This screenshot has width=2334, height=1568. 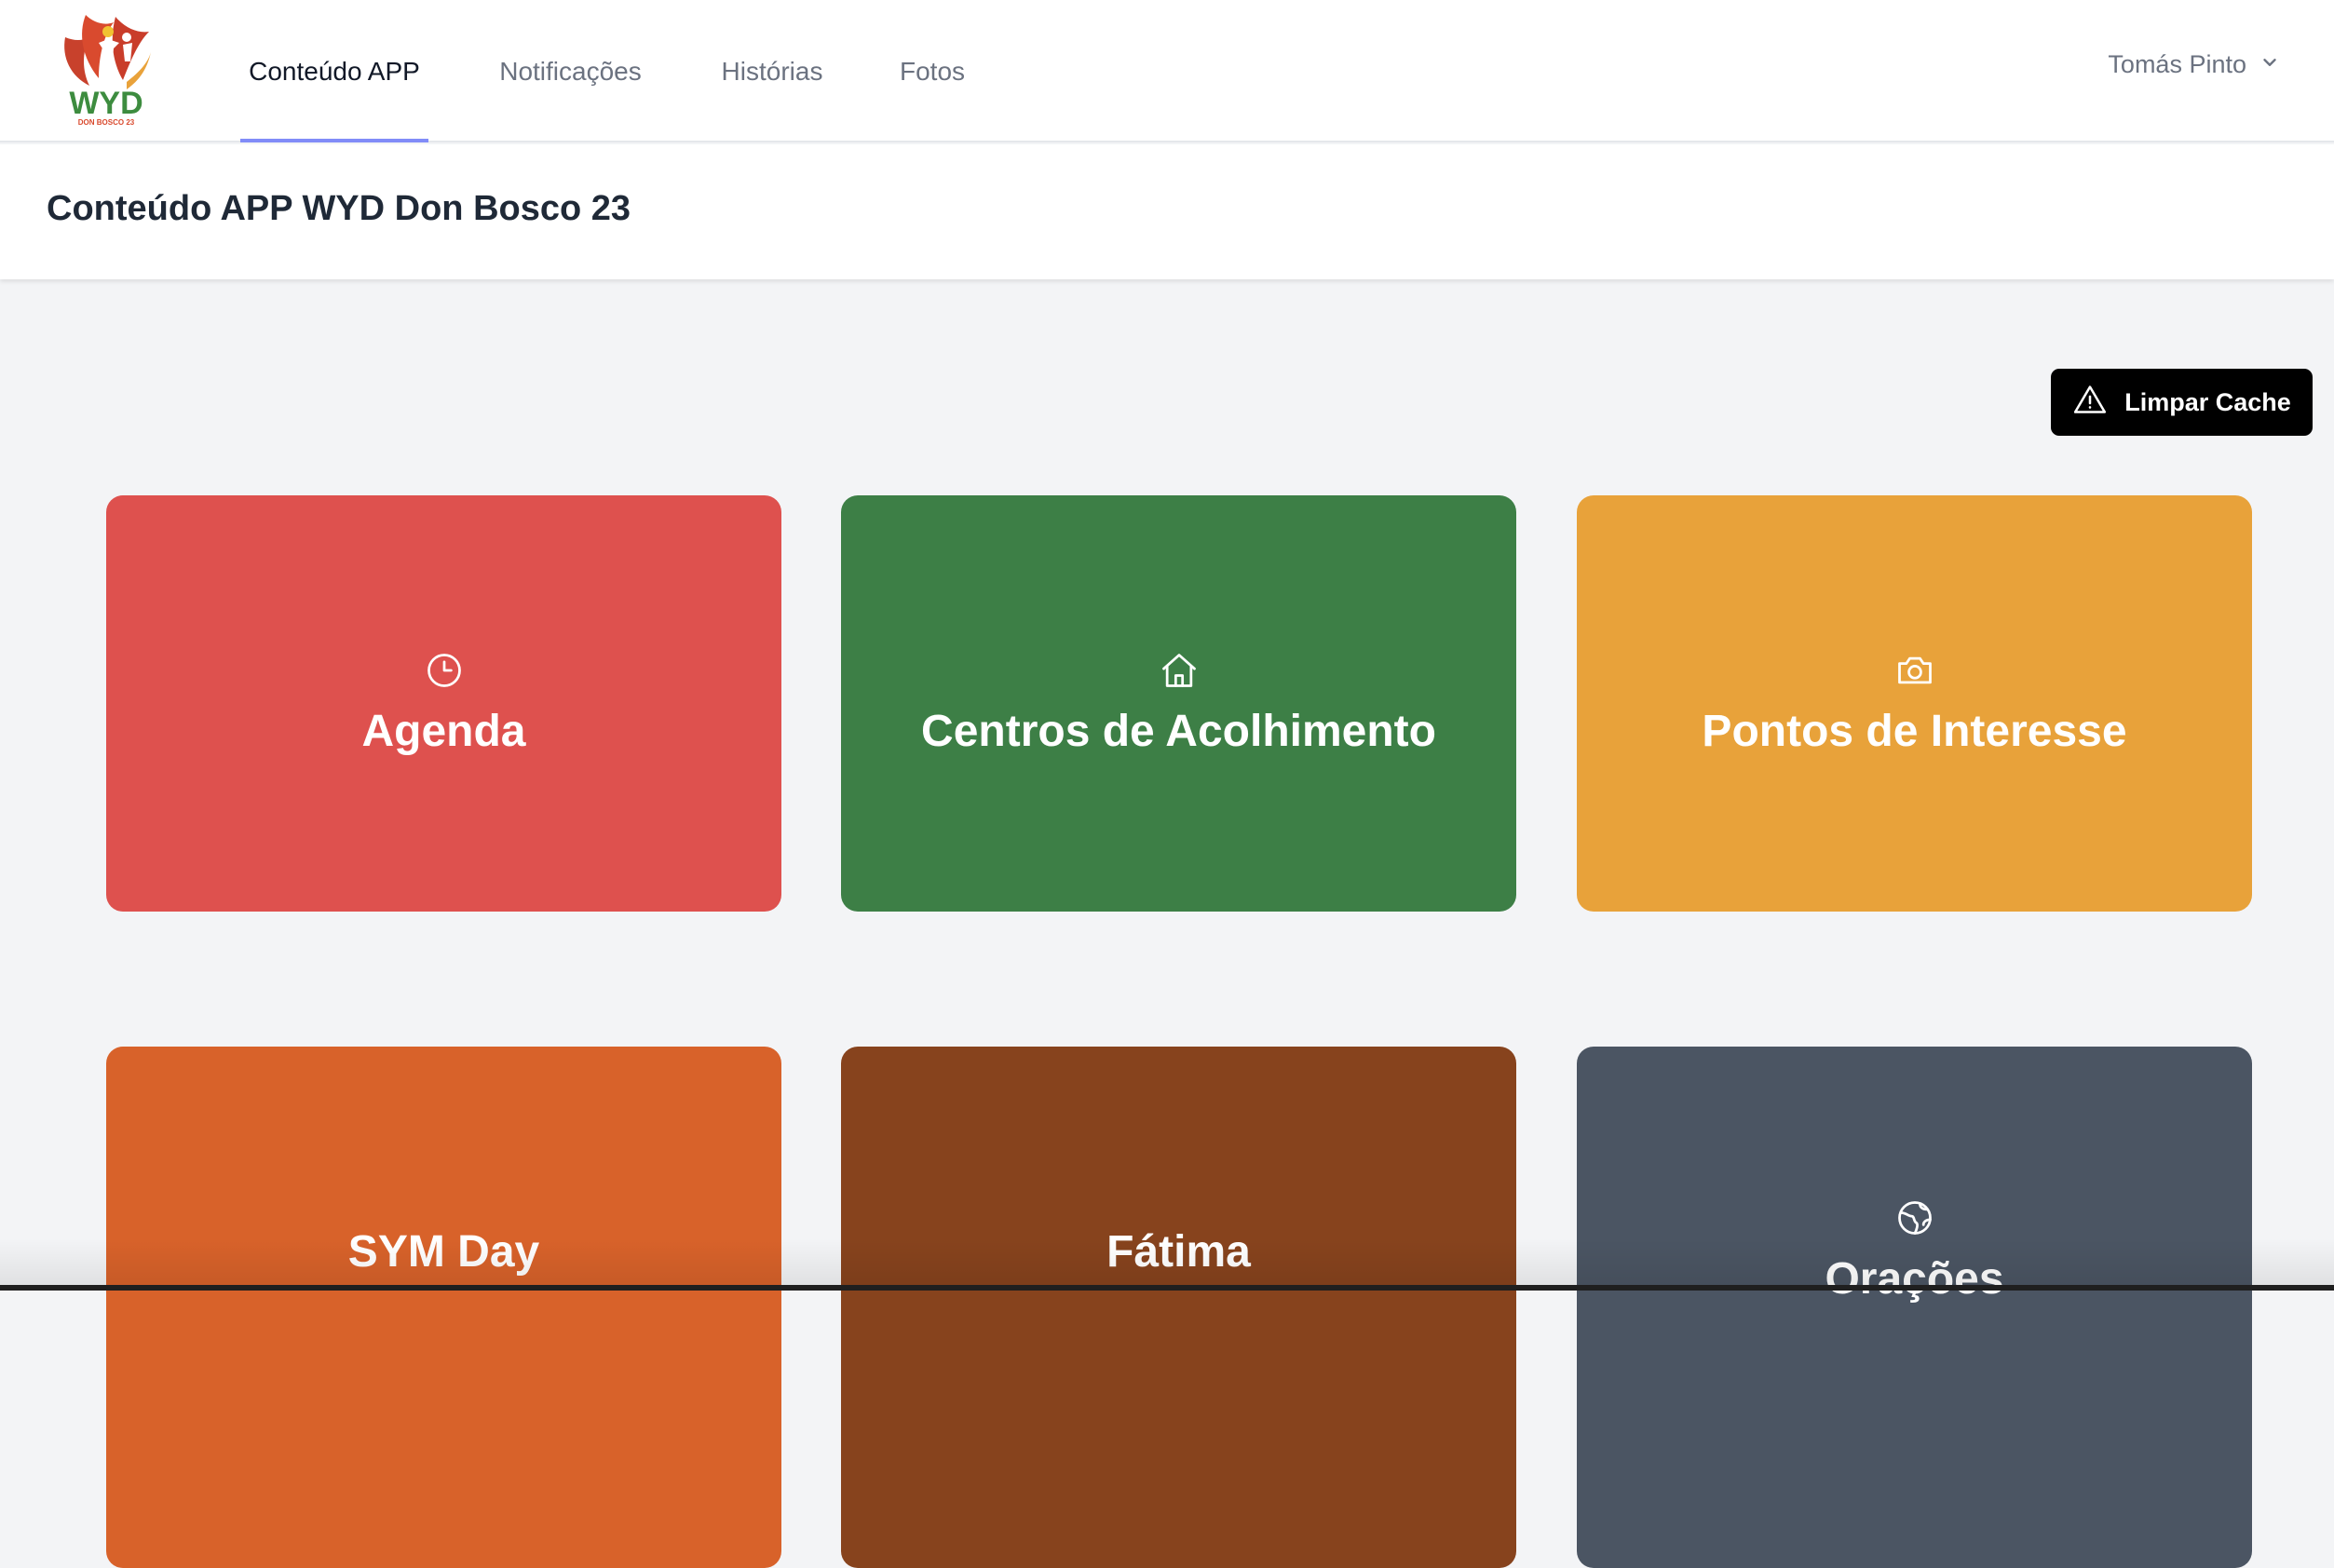 I want to click on nav-tab-label: Conteúdo APP, so click(x=334, y=71).